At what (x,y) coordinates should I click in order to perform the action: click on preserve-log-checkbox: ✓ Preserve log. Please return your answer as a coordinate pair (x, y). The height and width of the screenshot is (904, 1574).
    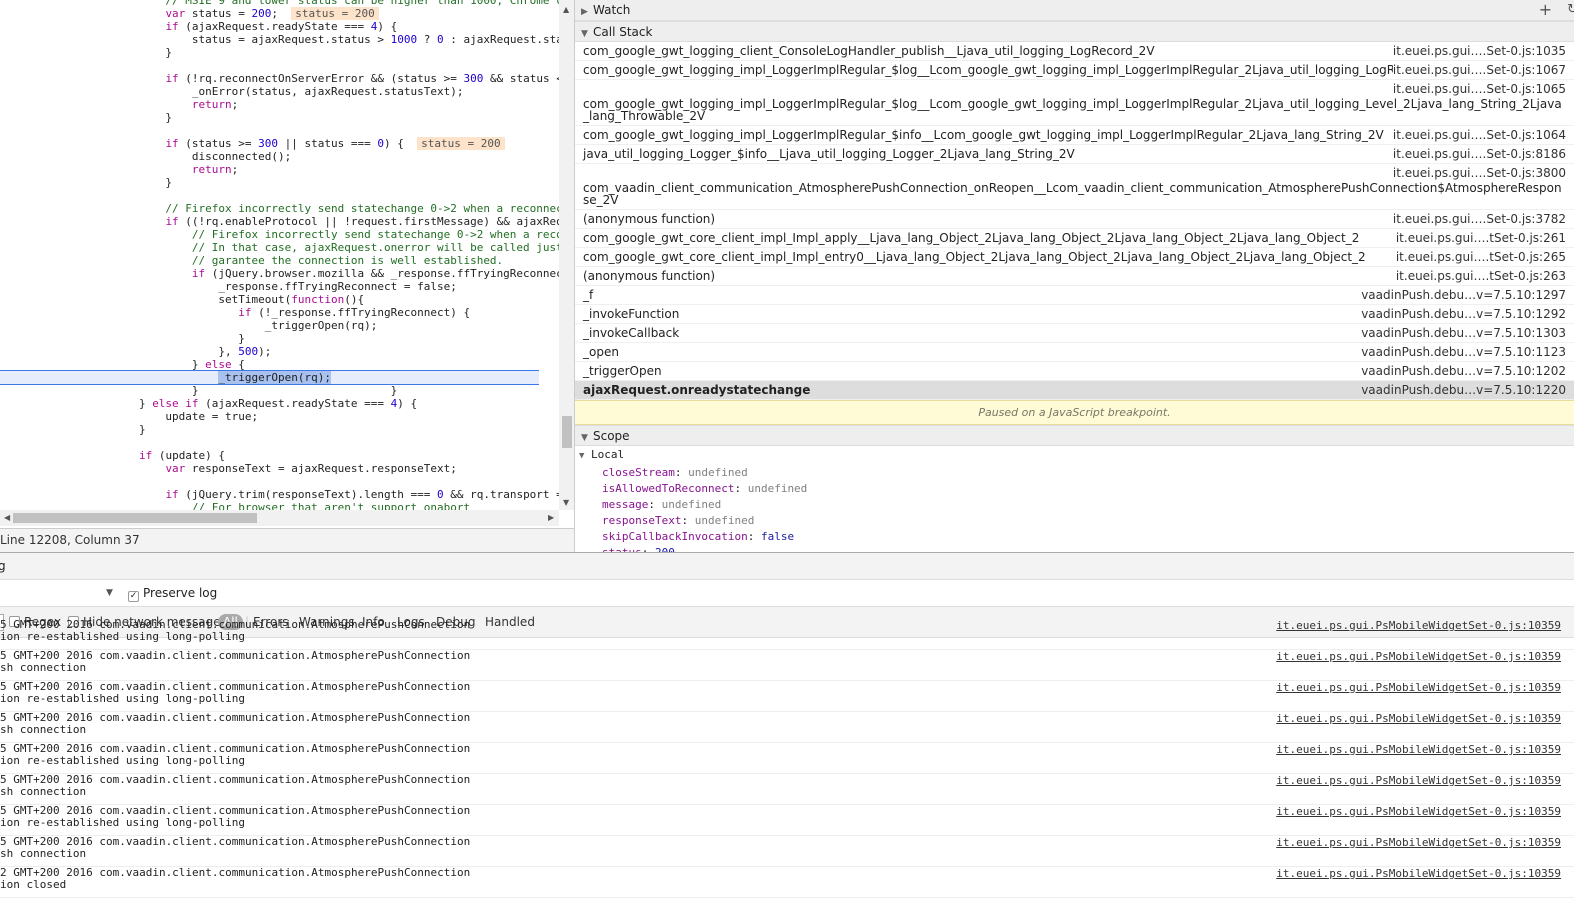
    Looking at the image, I should click on (172, 593).